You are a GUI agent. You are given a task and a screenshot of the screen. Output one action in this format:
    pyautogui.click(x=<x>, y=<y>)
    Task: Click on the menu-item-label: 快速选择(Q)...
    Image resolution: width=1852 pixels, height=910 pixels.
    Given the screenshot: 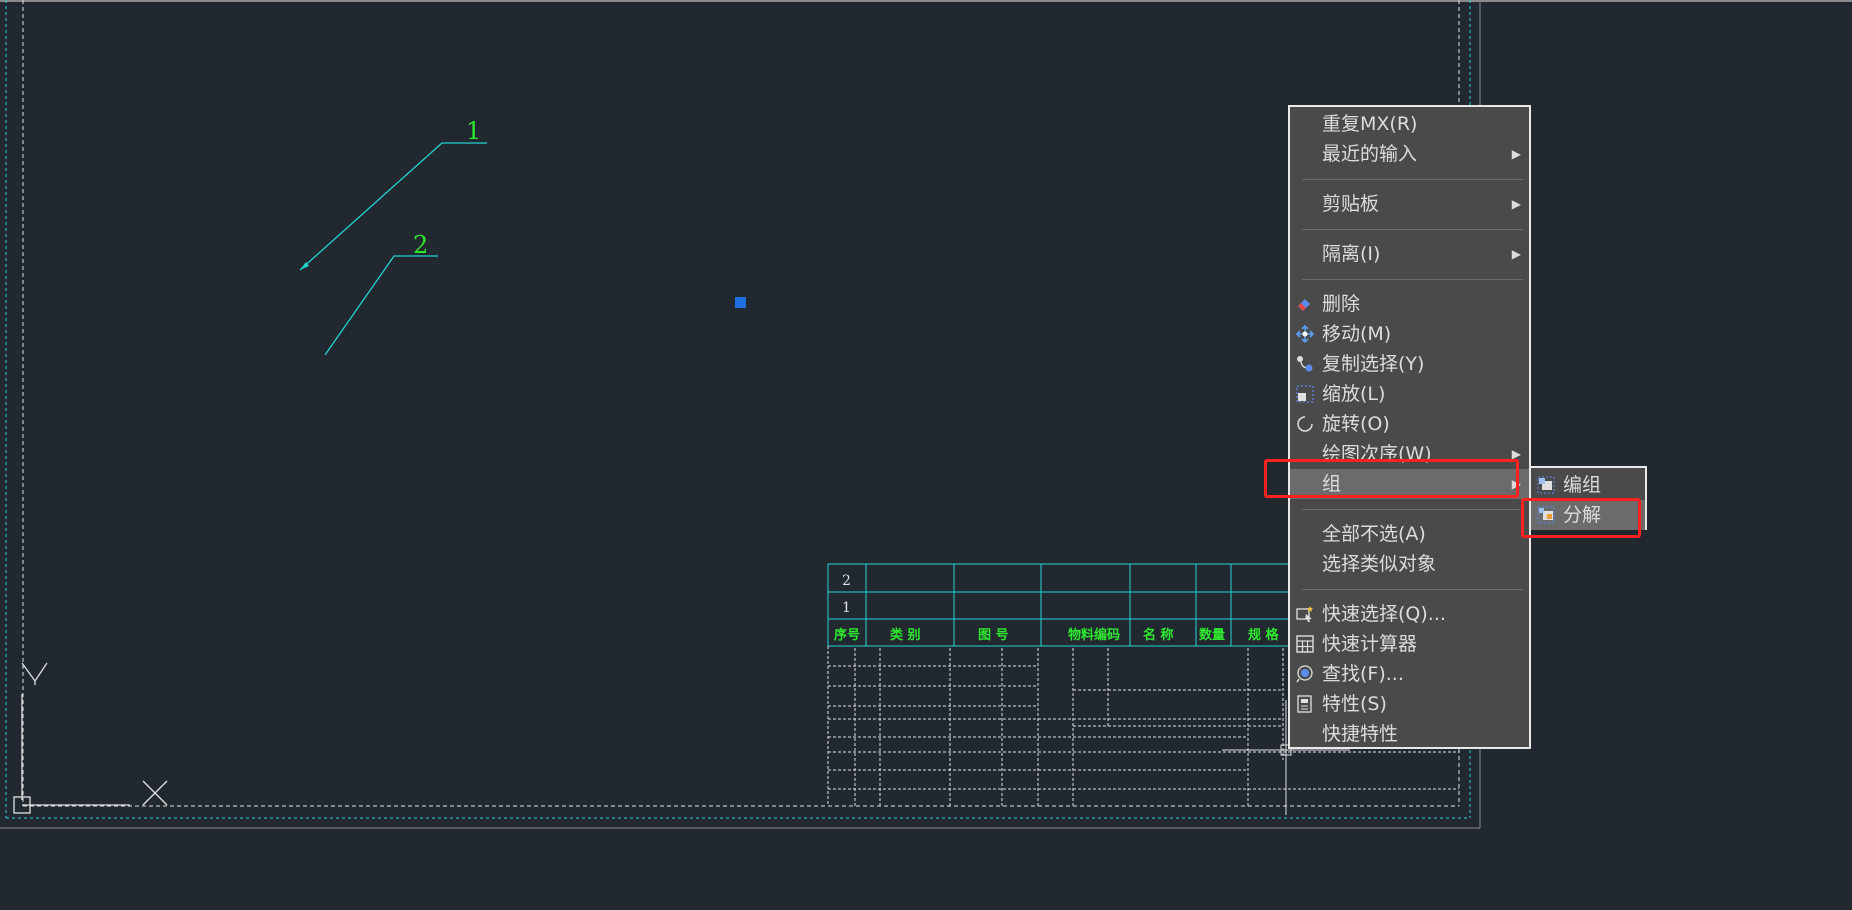 What is the action you would take?
    pyautogui.click(x=1384, y=614)
    